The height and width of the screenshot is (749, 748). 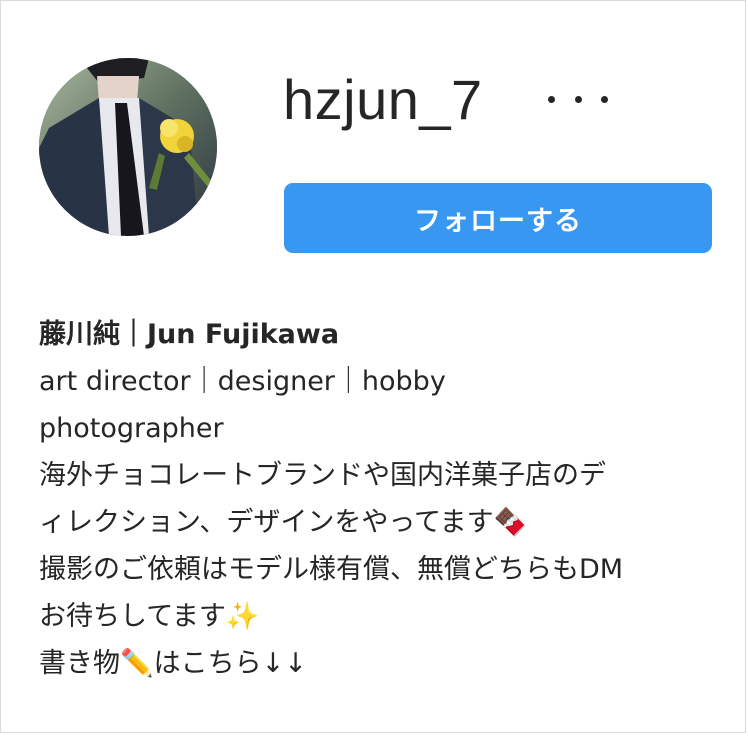 What do you see at coordinates (173, 663) in the screenshot?
I see `bio-line: 書き物✏️はこちら↓↓` at bounding box center [173, 663].